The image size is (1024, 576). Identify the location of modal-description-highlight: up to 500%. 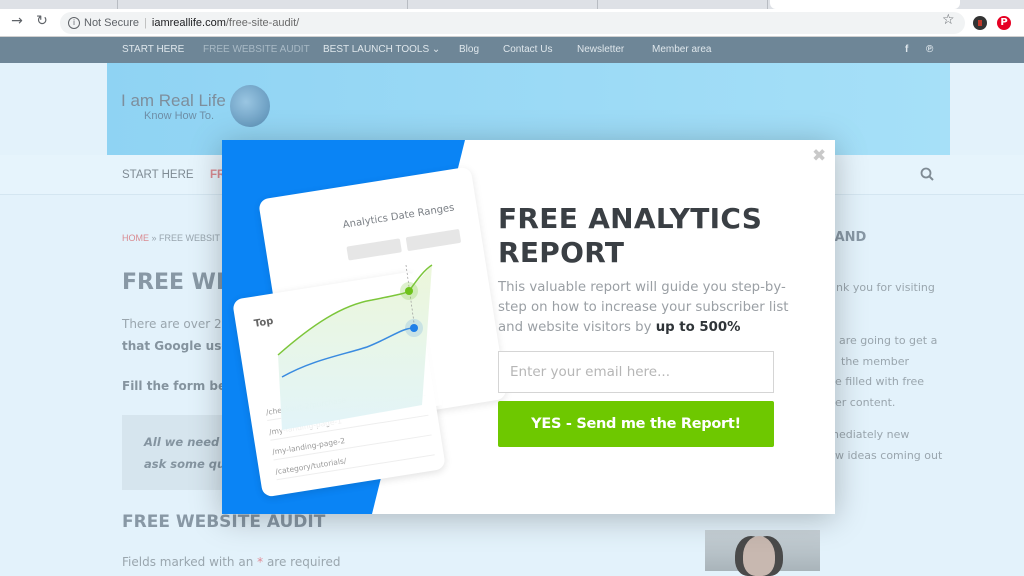
(698, 327).